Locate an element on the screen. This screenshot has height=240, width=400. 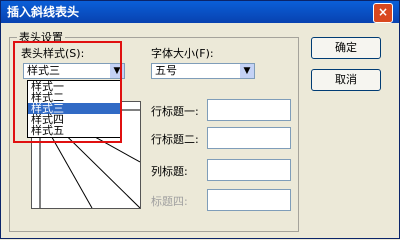
close-button: × is located at coordinates (383, 13).